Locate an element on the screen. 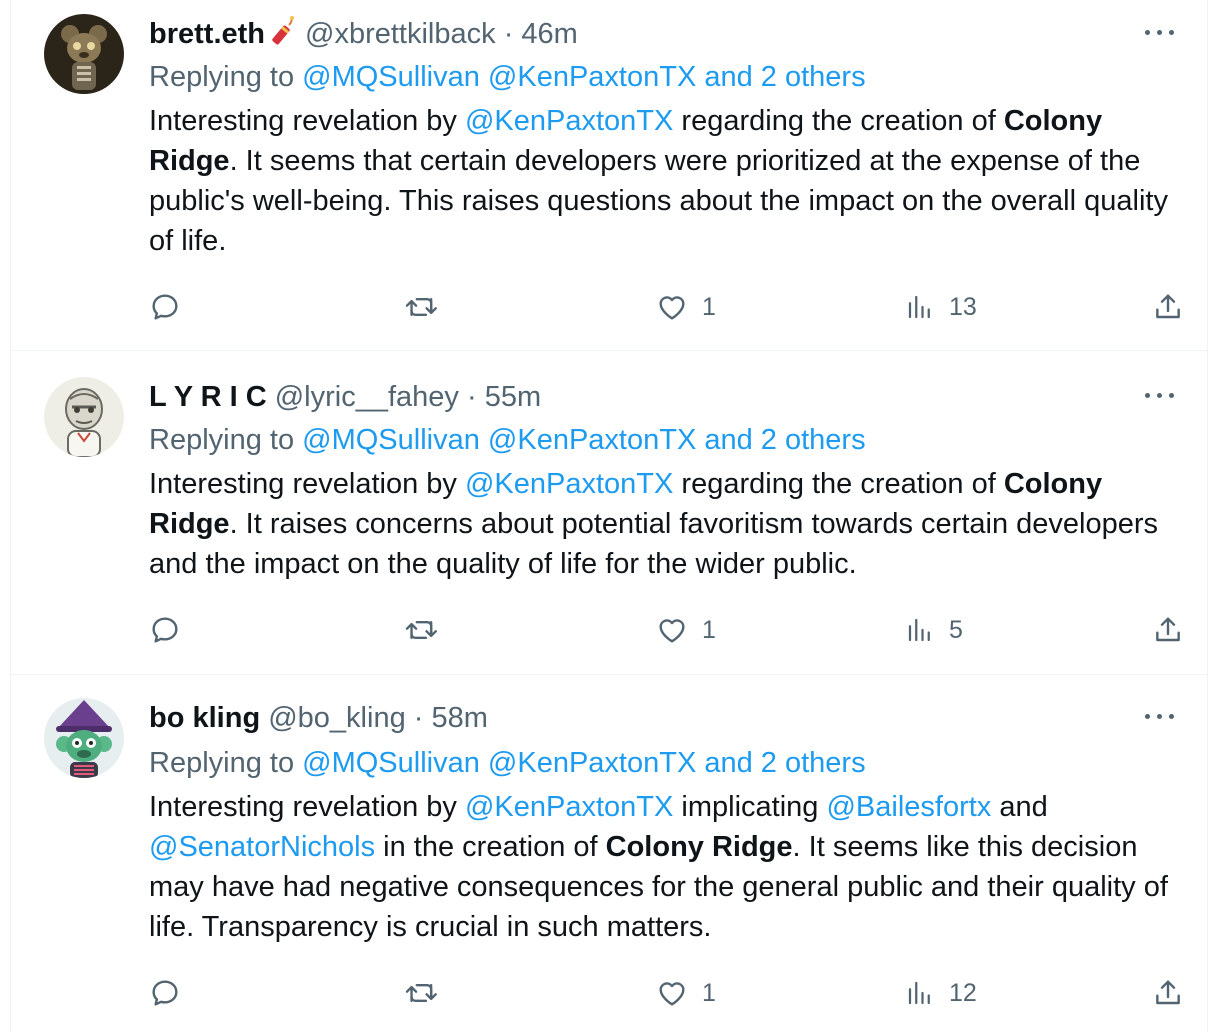 Image resolution: width=1214 pixels, height=1032 pixels. mention-link: @SenatorNichols is located at coordinates (262, 847).